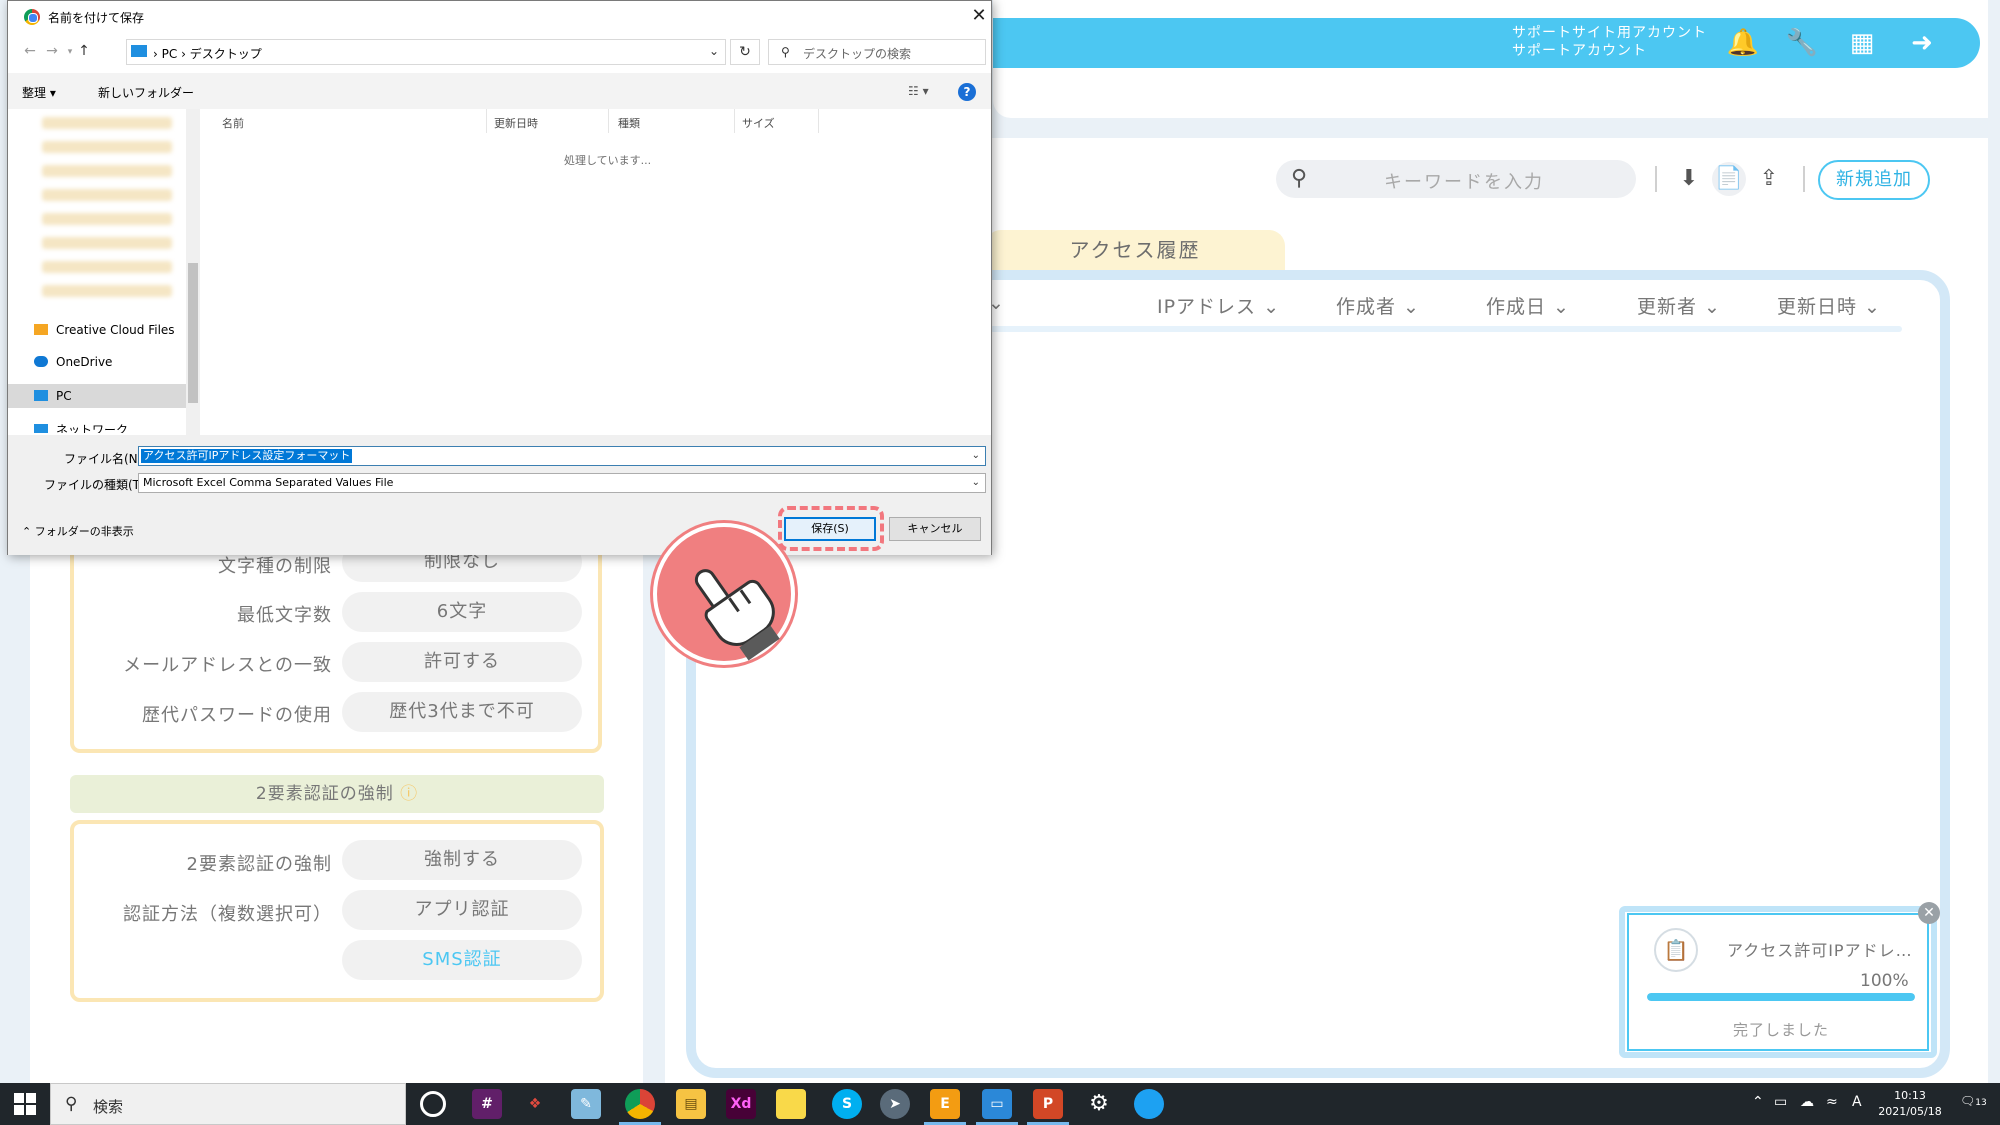 The width and height of the screenshot is (2000, 1125). Describe the element at coordinates (53, 396) in the screenshot. I see `nav-item-pc: PC` at that location.